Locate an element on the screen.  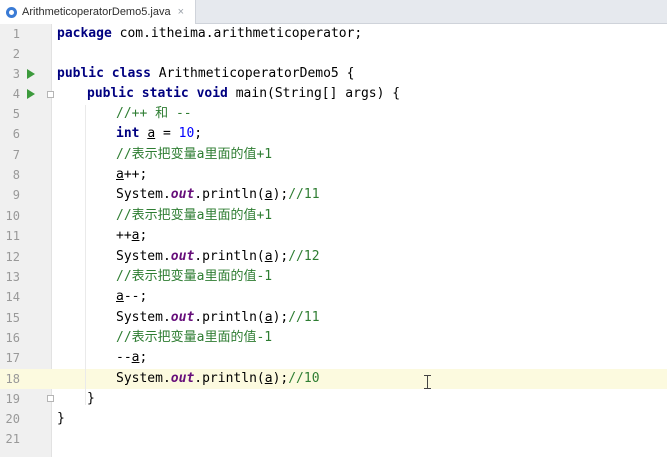
code-line-3: public class ArithmeticoperatorDemo5 { is located at coordinates (205, 74).